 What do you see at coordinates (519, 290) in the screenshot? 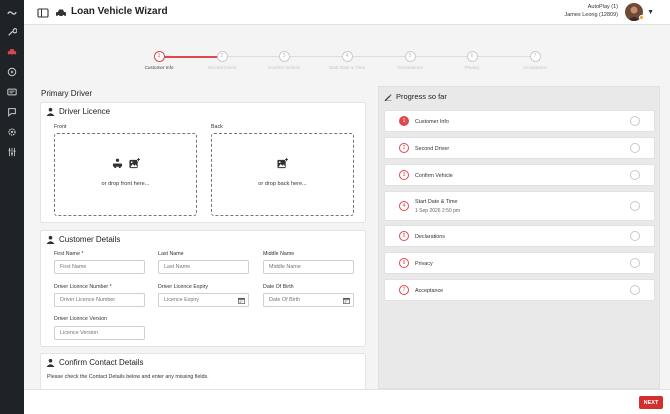
I see `progress-item-acceptance: 7 Acceptance` at bounding box center [519, 290].